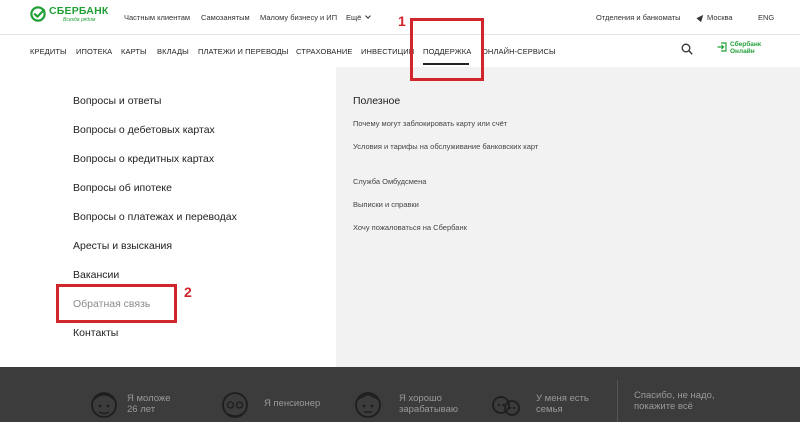 The height and width of the screenshot is (422, 800). What do you see at coordinates (122, 188) in the screenshot?
I see `menu-link-mortgage-questions: Вопросы об ипотеке` at bounding box center [122, 188].